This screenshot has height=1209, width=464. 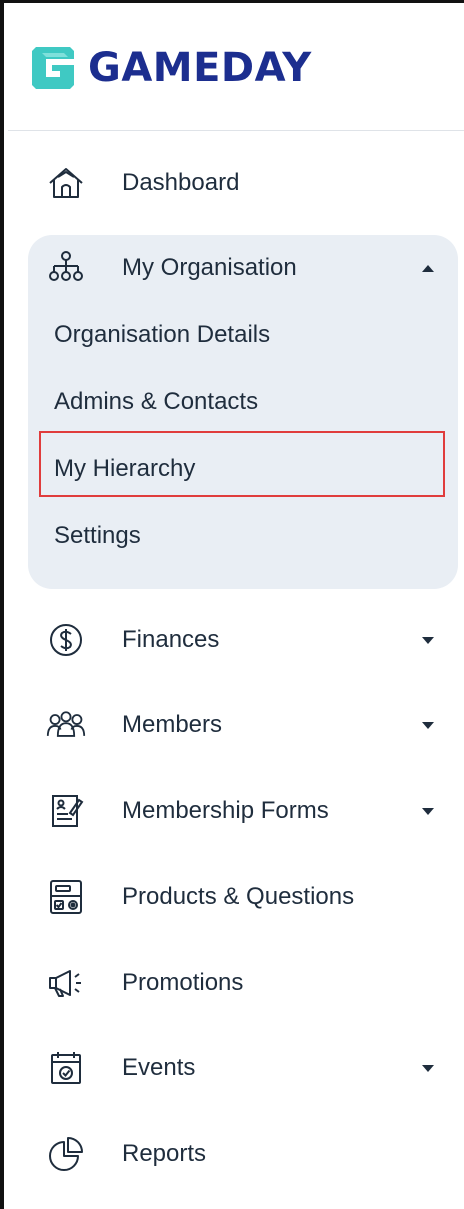 What do you see at coordinates (181, 182) in the screenshot?
I see `sidebar-item-label: Dashboard` at bounding box center [181, 182].